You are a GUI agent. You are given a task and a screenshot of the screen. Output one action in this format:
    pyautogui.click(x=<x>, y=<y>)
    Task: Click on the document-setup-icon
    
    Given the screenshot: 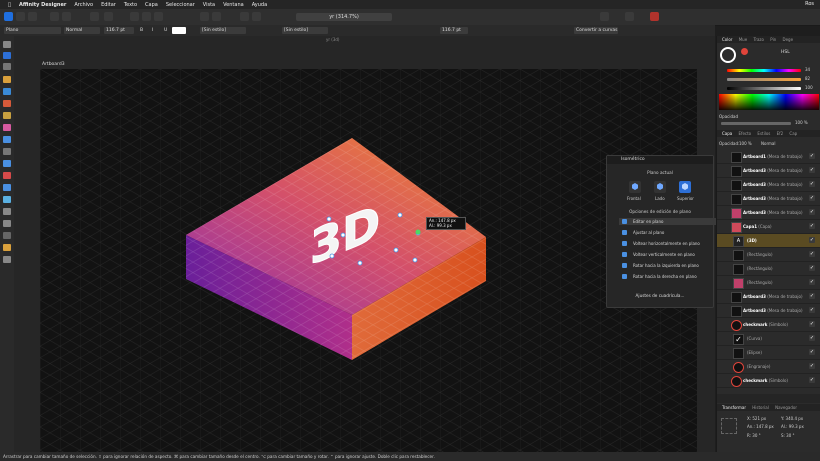 What is the action you would take?
    pyautogui.click(x=54, y=16)
    